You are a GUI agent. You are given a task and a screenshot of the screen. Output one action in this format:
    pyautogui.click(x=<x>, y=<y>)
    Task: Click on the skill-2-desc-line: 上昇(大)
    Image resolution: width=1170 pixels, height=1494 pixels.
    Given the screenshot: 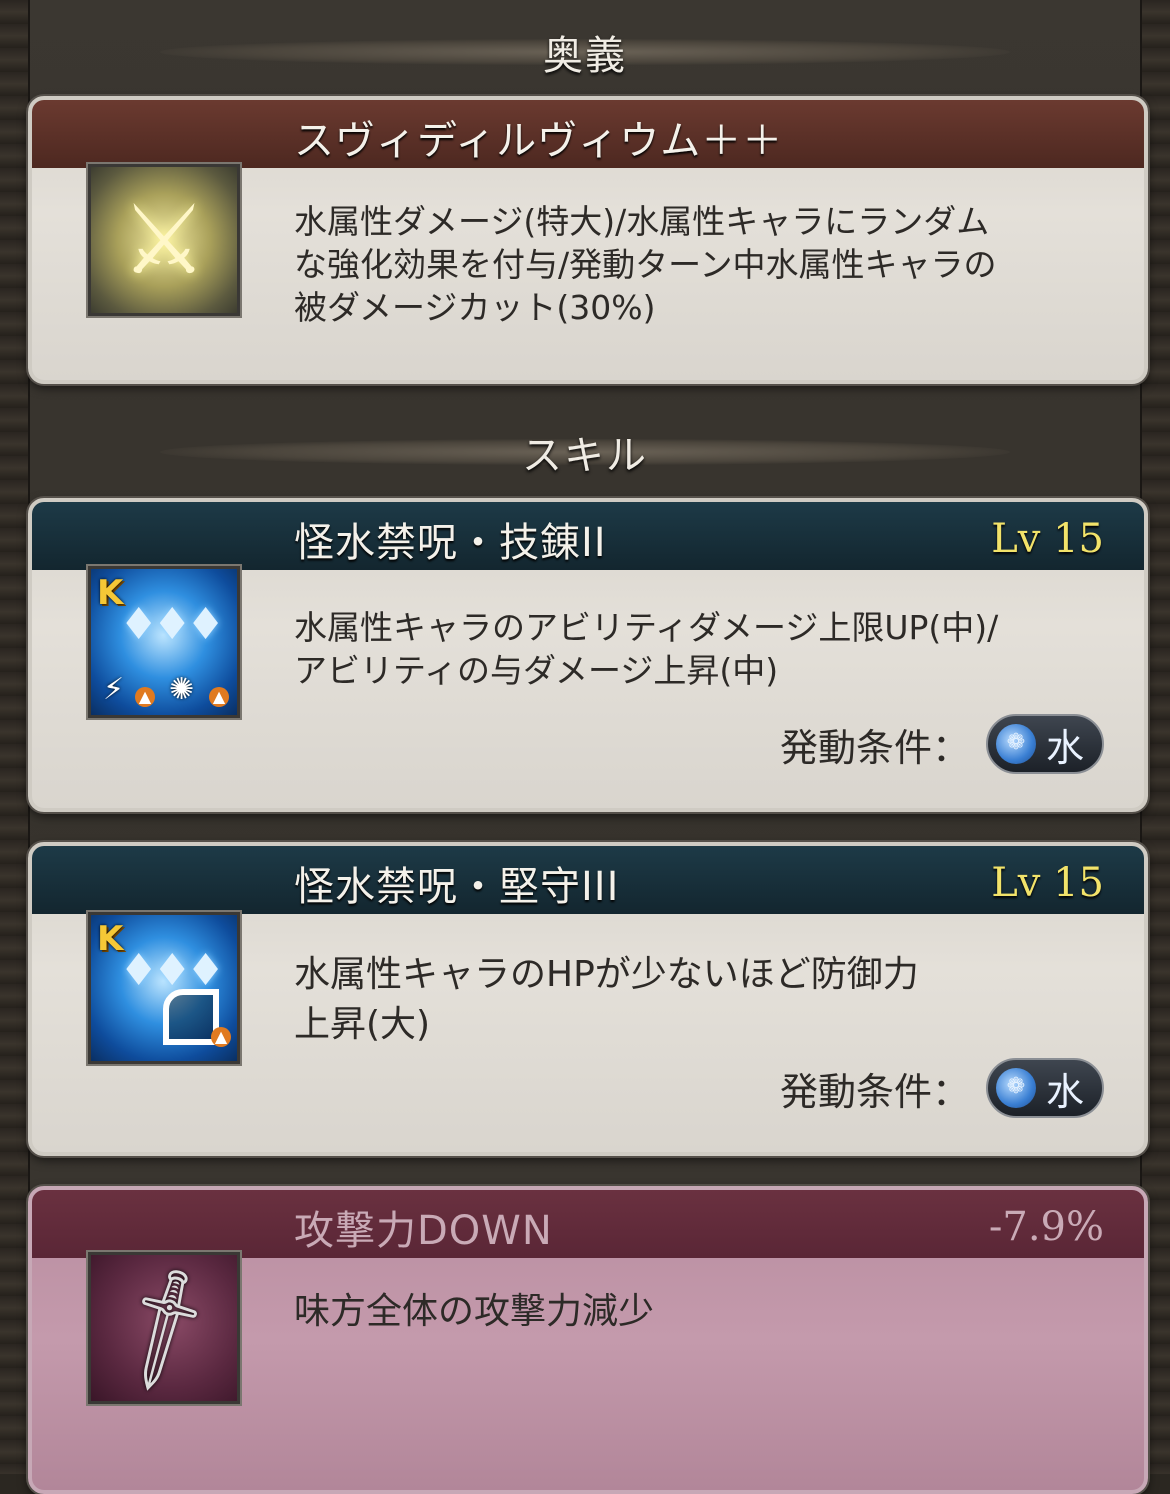 What is the action you would take?
    pyautogui.click(x=362, y=1024)
    